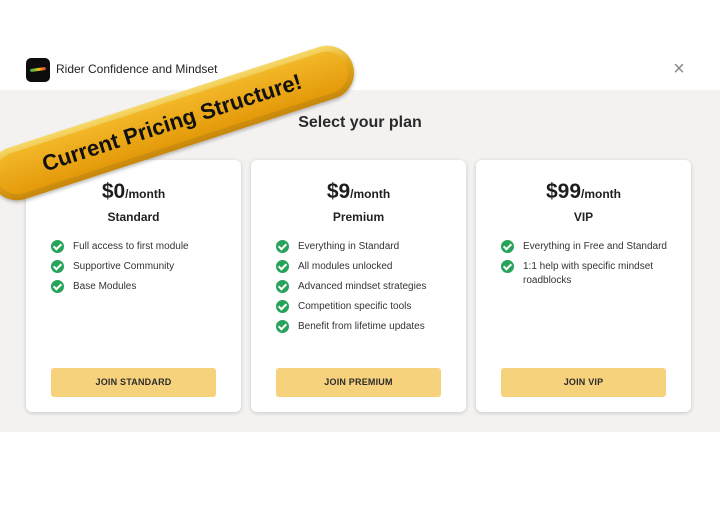 This screenshot has height=523, width=720. I want to click on feature-item: Base Modules, so click(138, 287).